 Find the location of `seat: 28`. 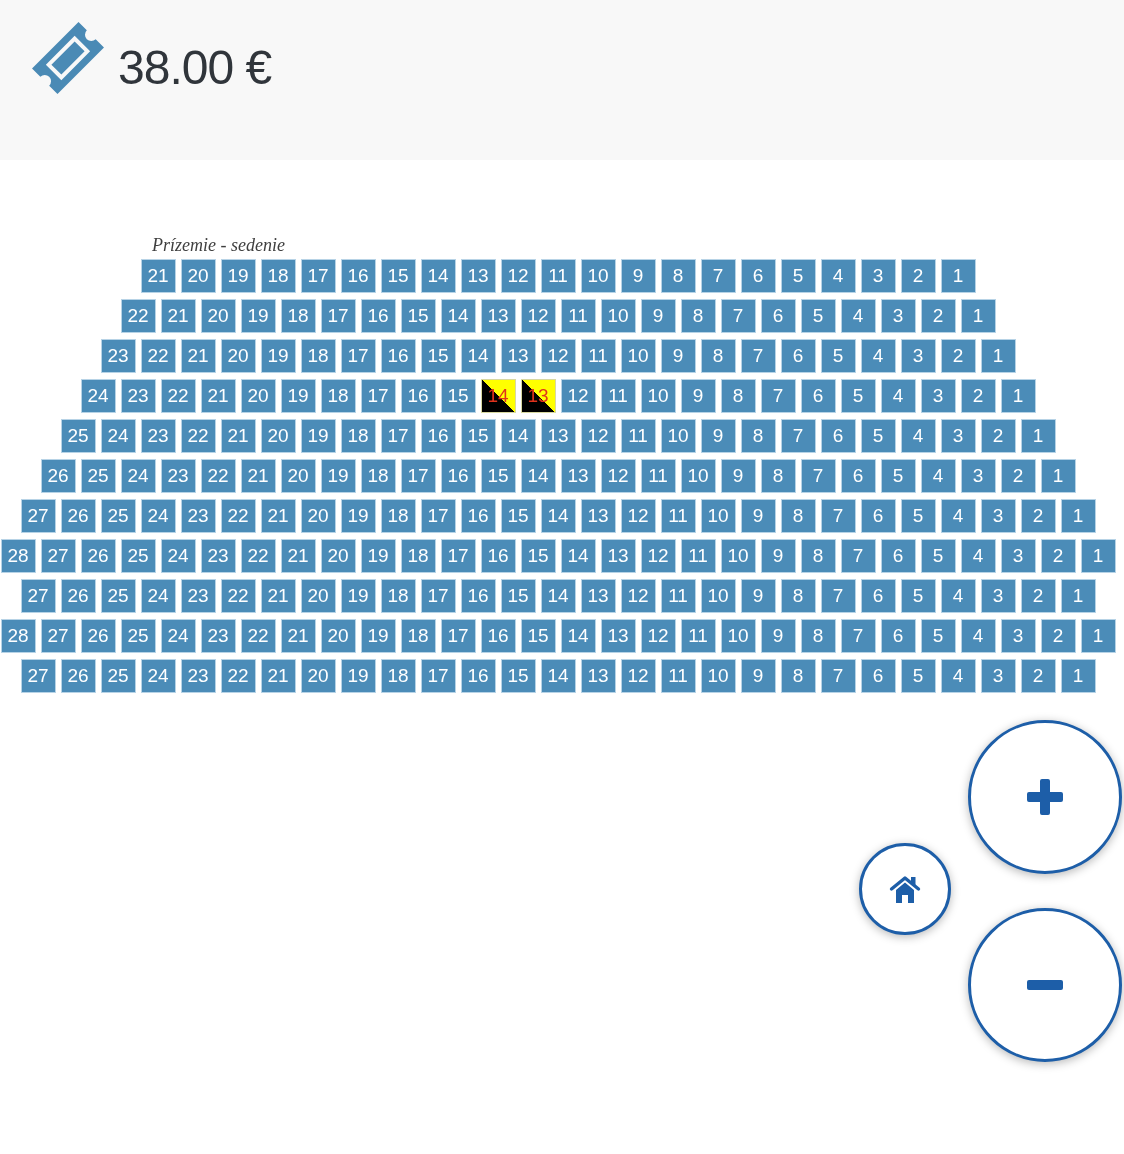

seat: 28 is located at coordinates (18, 556).